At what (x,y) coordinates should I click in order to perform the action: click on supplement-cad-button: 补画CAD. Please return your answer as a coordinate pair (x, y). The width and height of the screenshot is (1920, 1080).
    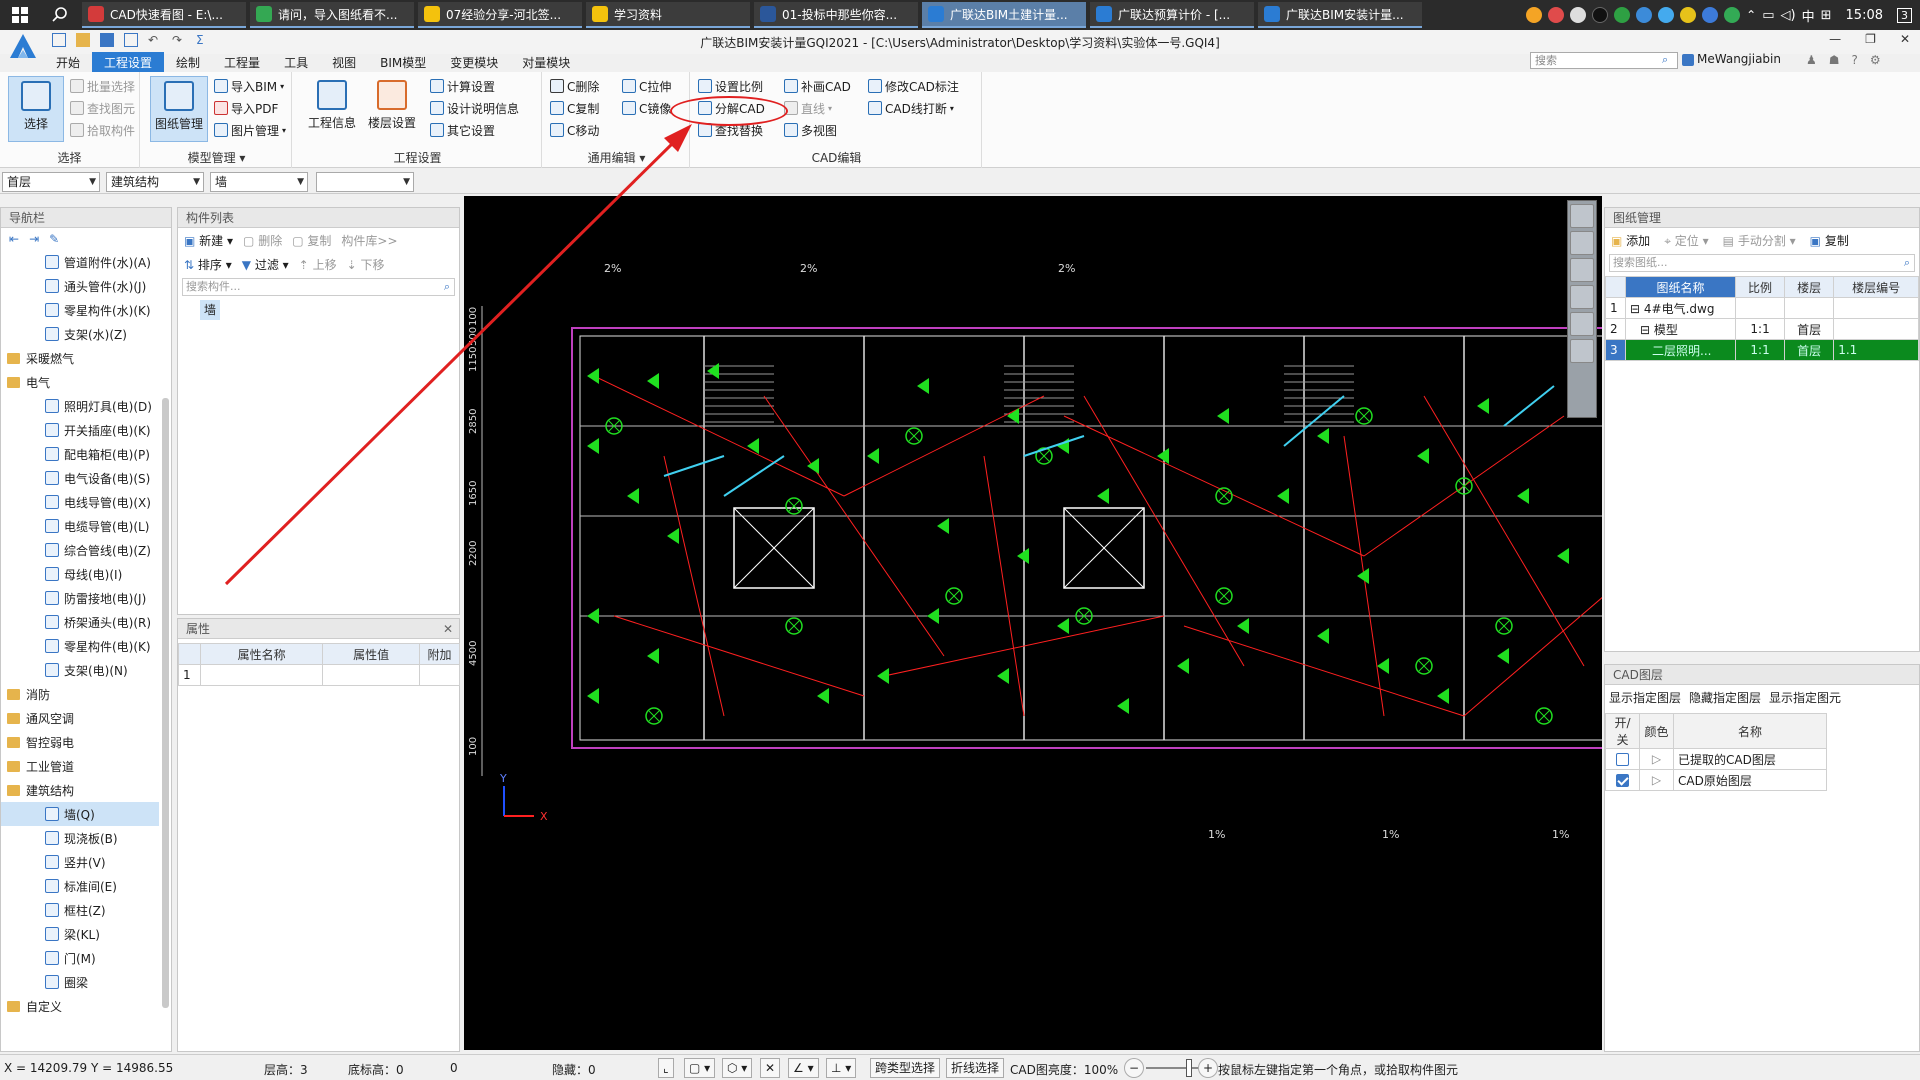
    Looking at the image, I should click on (817, 86).